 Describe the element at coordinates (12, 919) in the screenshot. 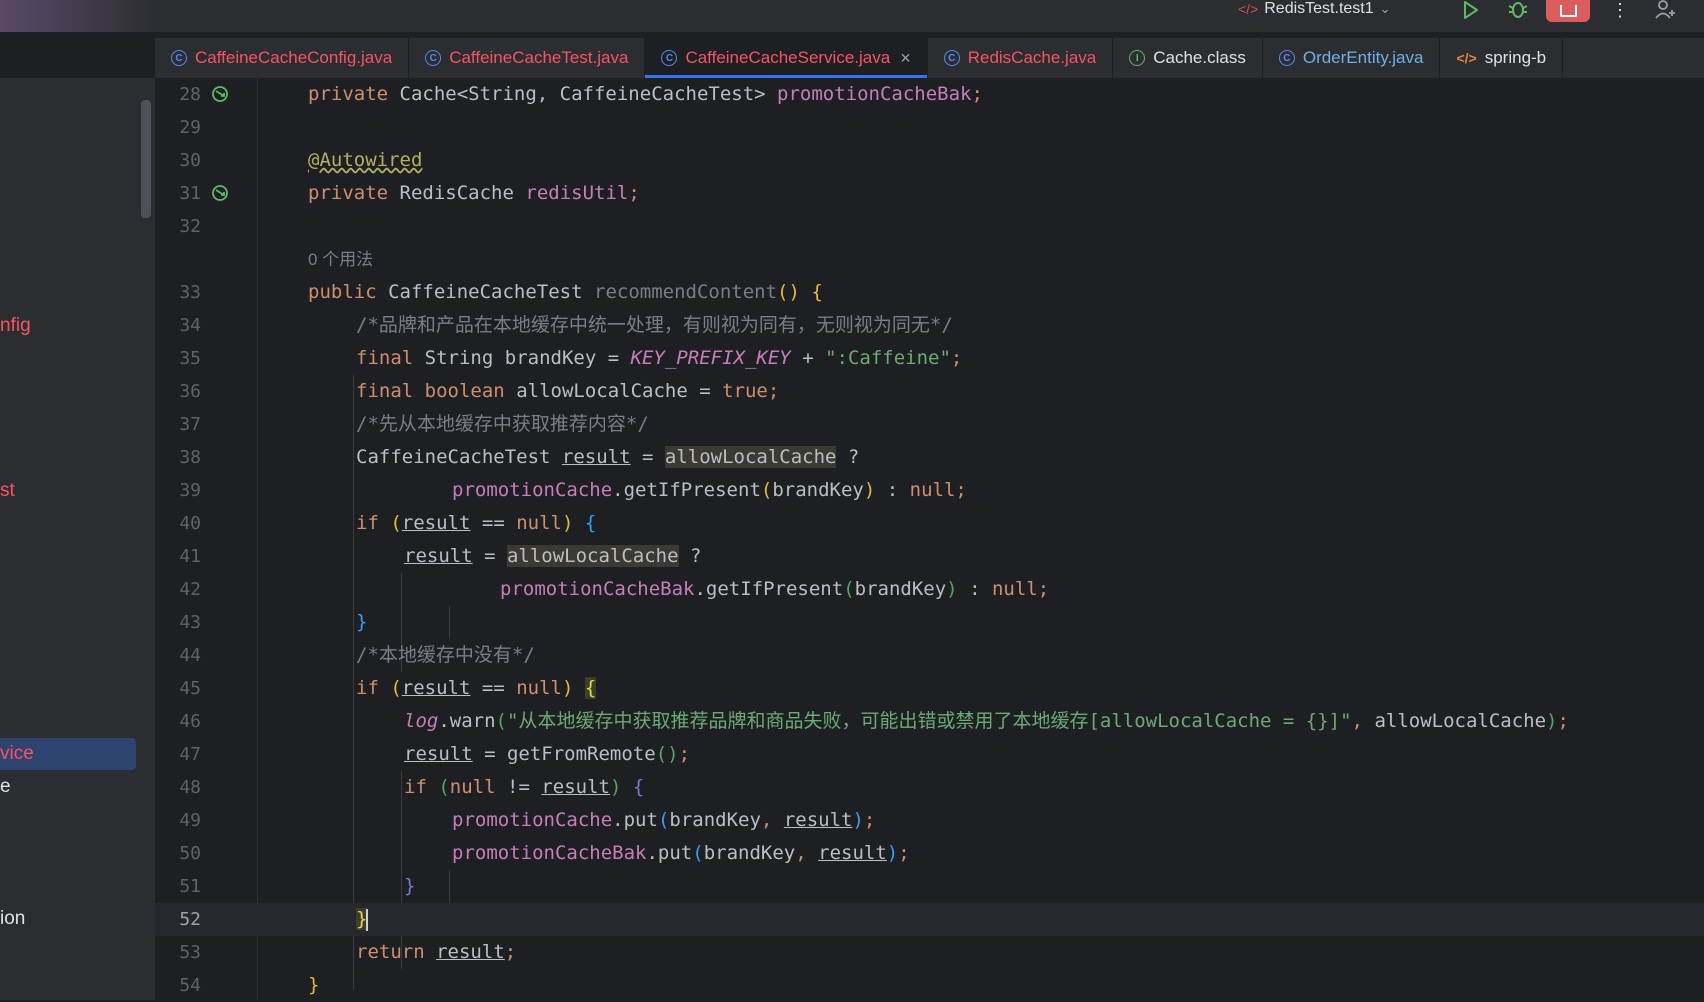

I see `project-tree-item: ion` at that location.